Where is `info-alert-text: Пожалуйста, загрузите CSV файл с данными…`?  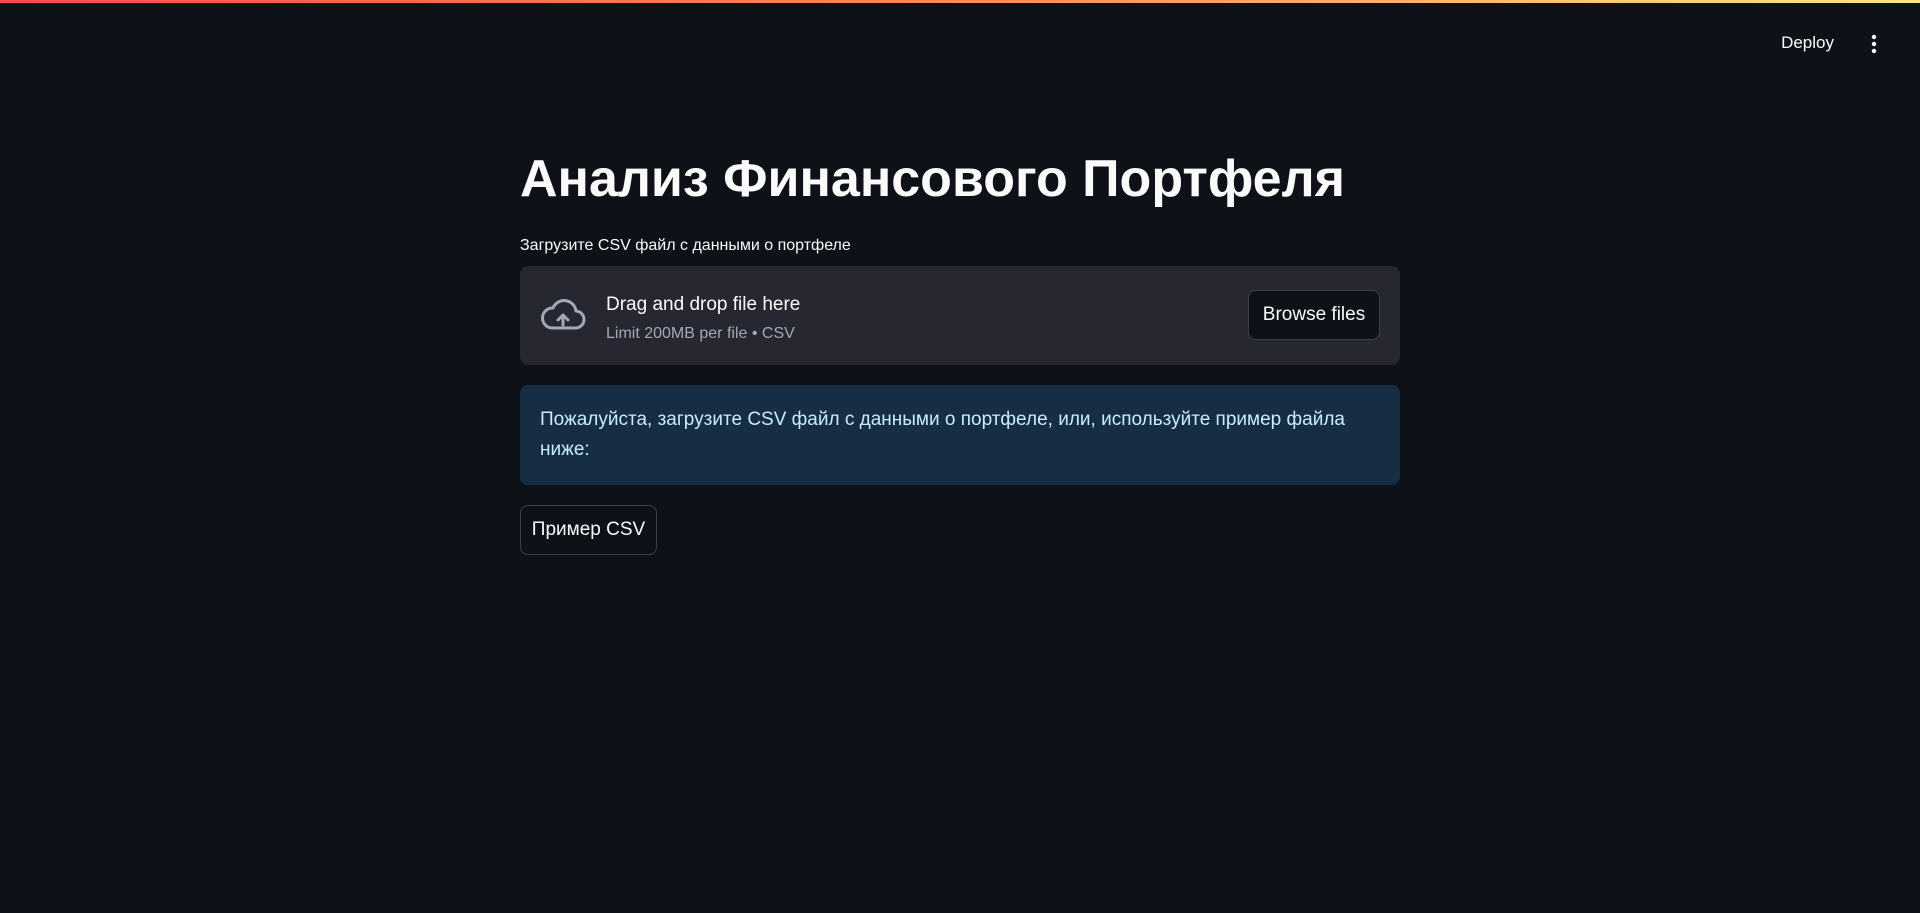
info-alert-text: Пожалуйста, загрузите CSV файл с данными… is located at coordinates (942, 434).